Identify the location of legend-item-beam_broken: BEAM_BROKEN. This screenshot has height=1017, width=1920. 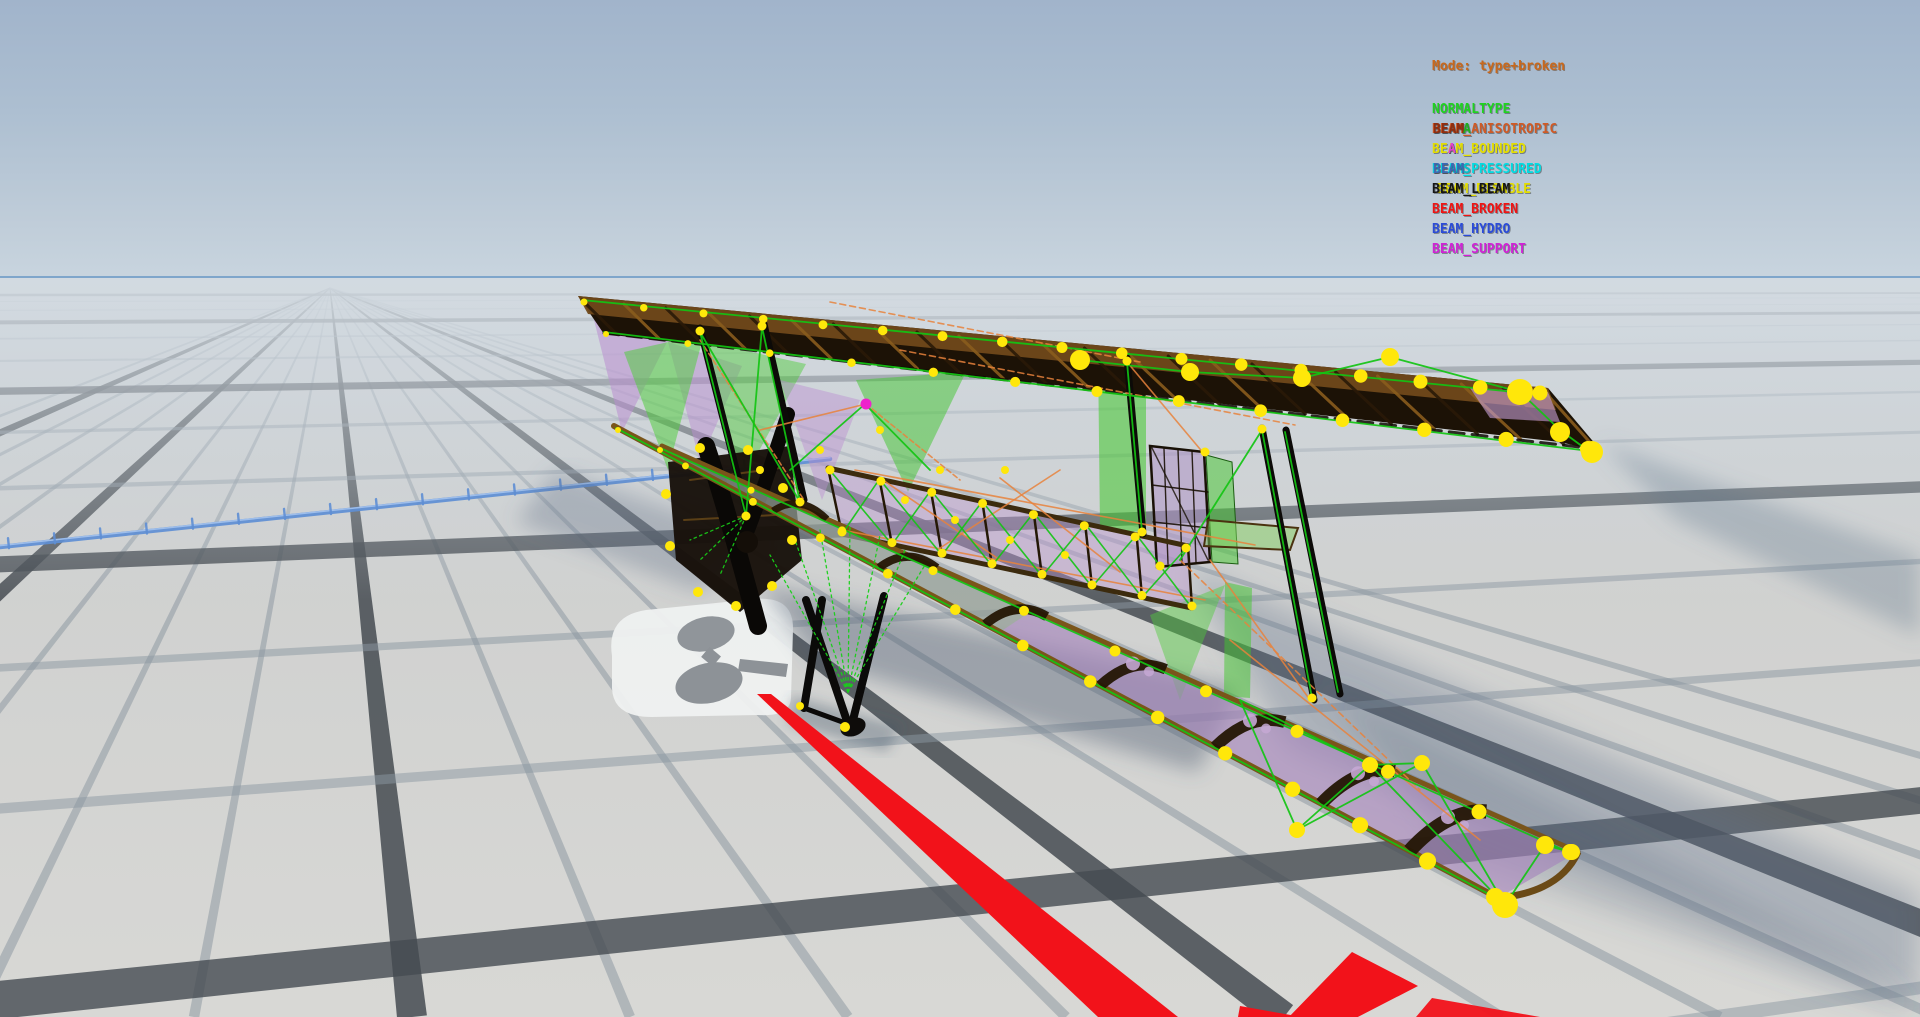
(1552, 210).